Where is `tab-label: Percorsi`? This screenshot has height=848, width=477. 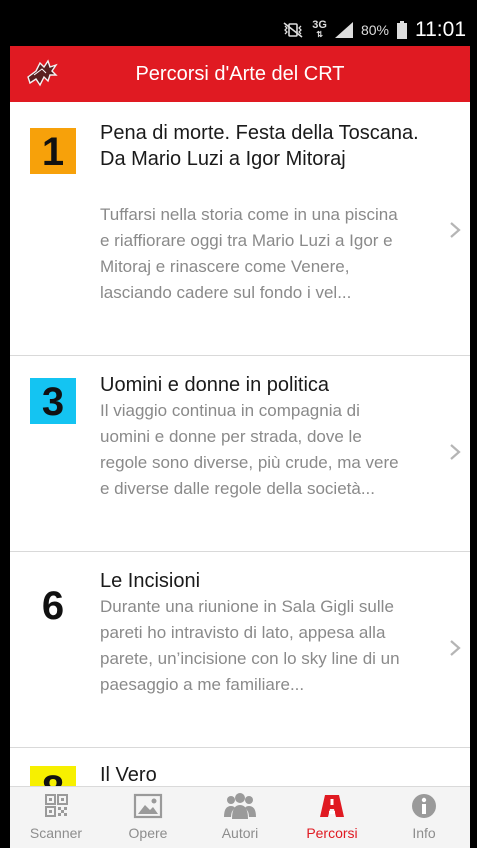
tab-label: Percorsi is located at coordinates (332, 833).